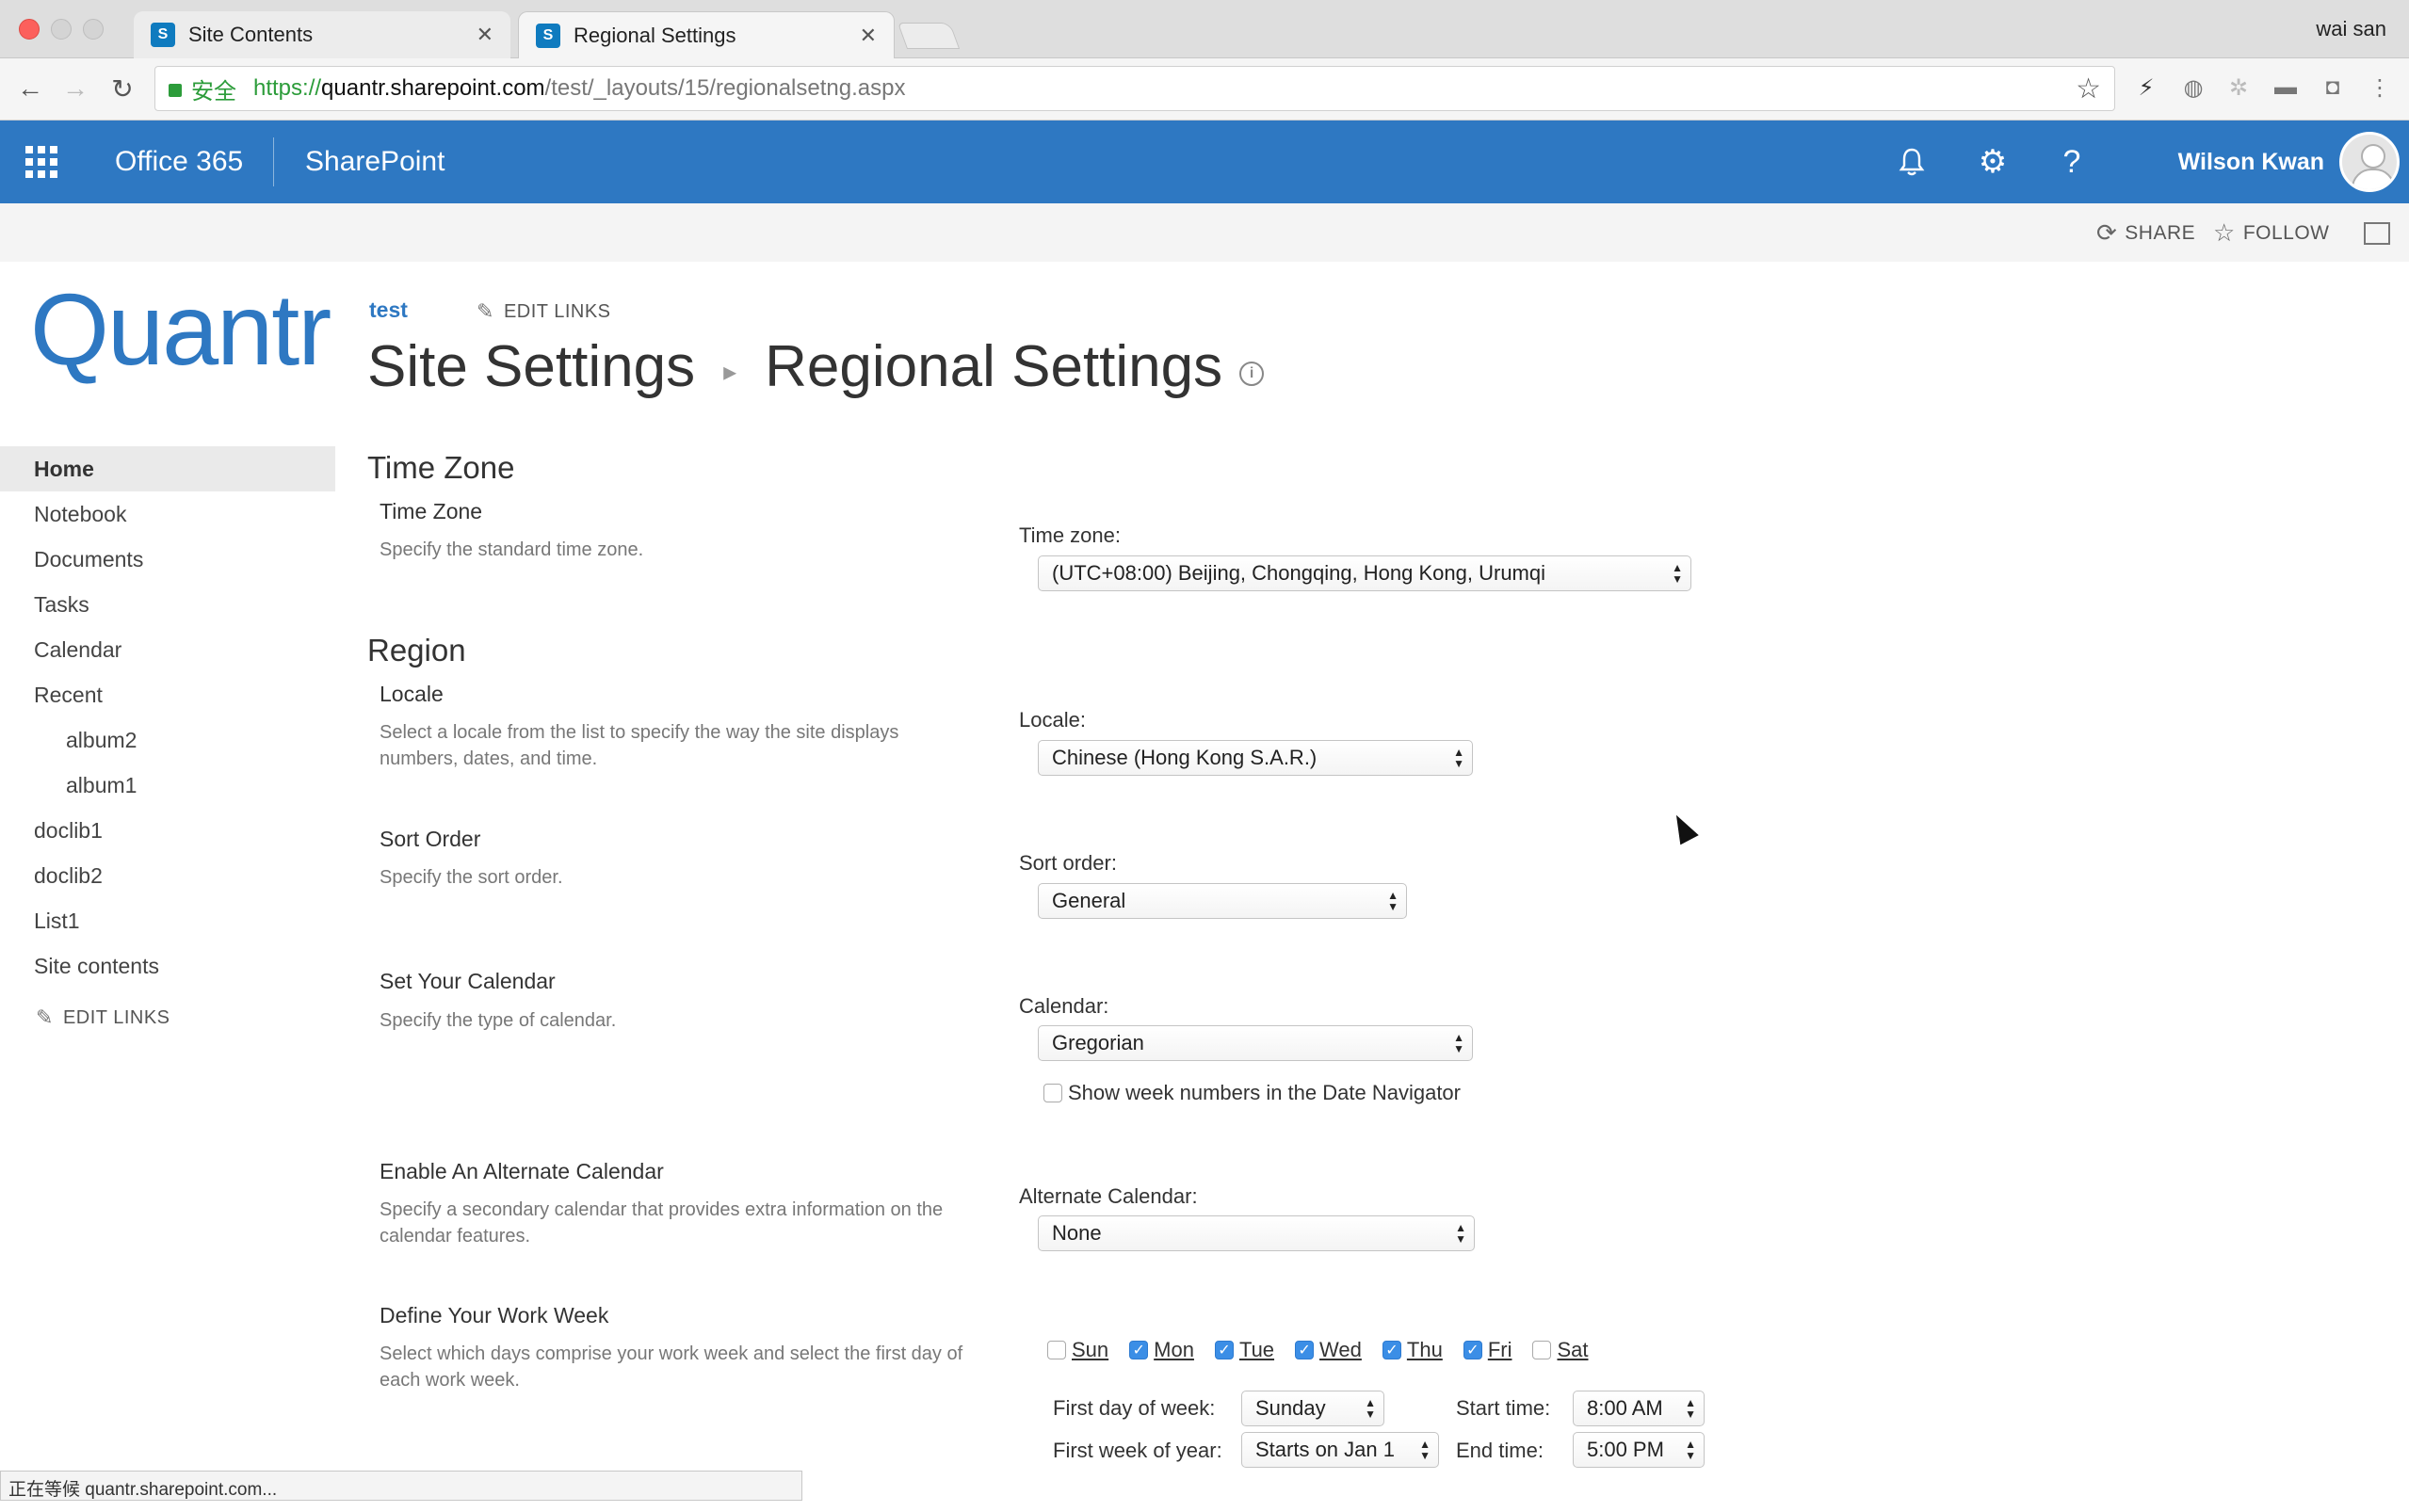  What do you see at coordinates (1911, 162) in the screenshot?
I see `notification-bell-icon` at bounding box center [1911, 162].